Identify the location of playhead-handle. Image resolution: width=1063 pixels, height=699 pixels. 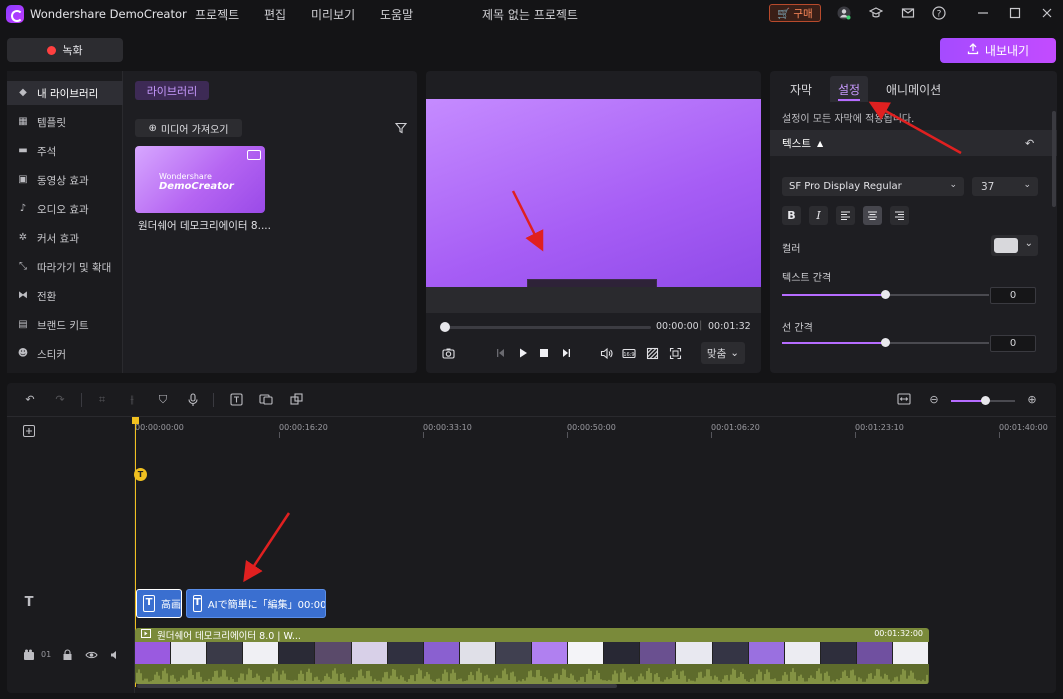
(135, 420).